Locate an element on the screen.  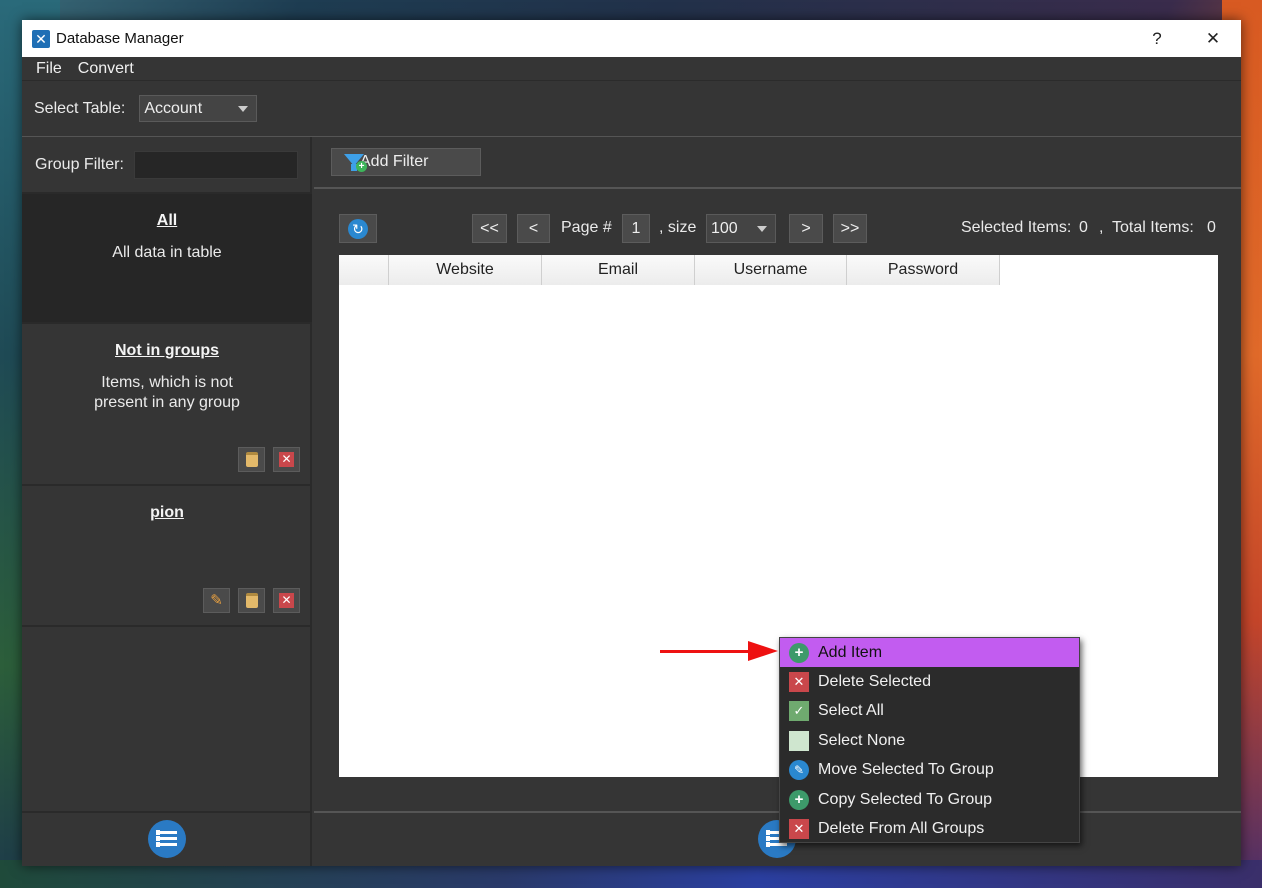
edit-group-button: ✎ is located at coordinates (216, 600).